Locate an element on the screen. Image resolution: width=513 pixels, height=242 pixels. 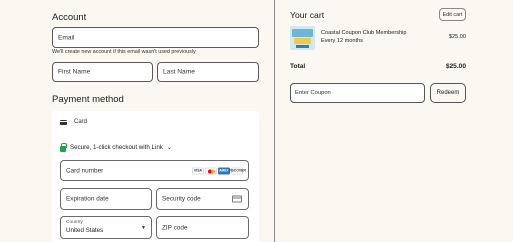
edit-cart-button: Edit cart is located at coordinates (452, 14).